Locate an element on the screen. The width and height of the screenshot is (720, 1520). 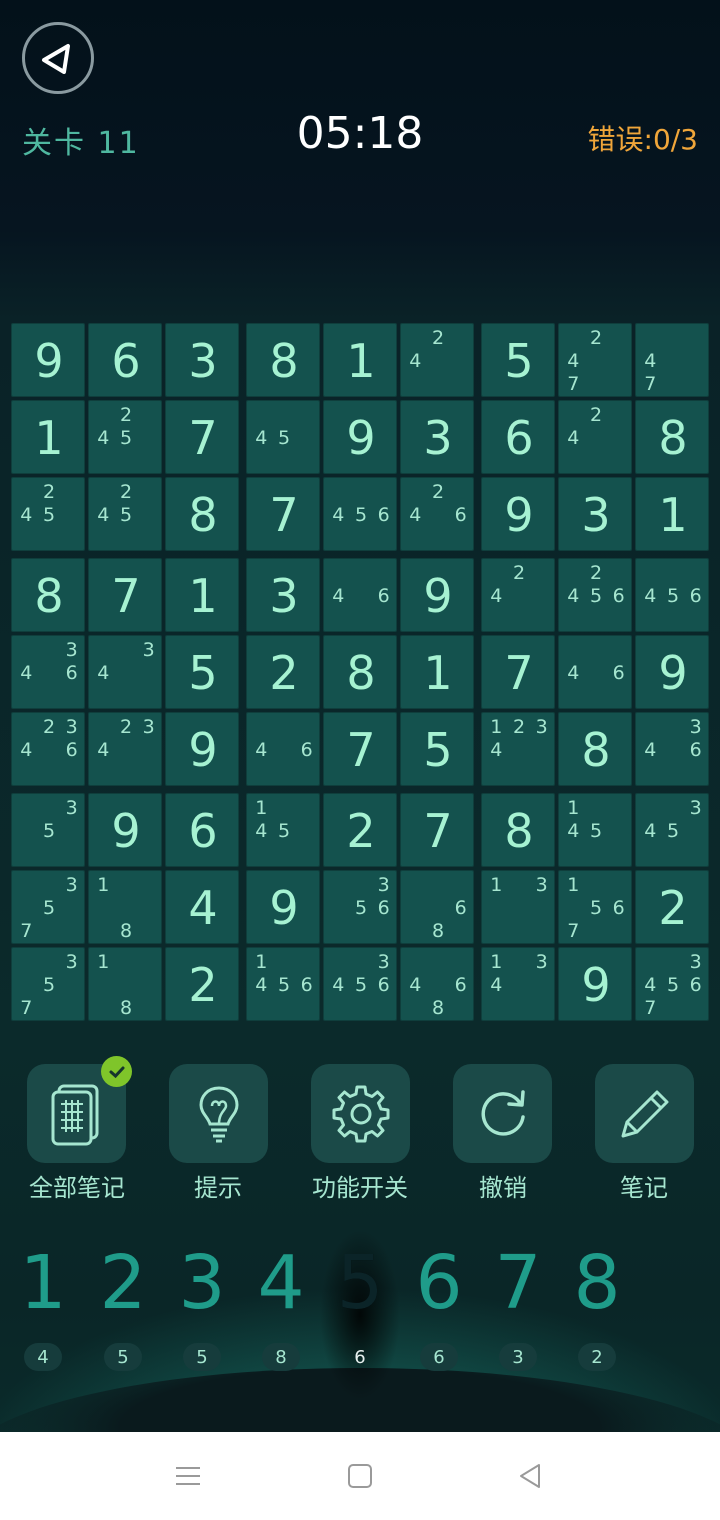
hint-button is located at coordinates (218, 1113).